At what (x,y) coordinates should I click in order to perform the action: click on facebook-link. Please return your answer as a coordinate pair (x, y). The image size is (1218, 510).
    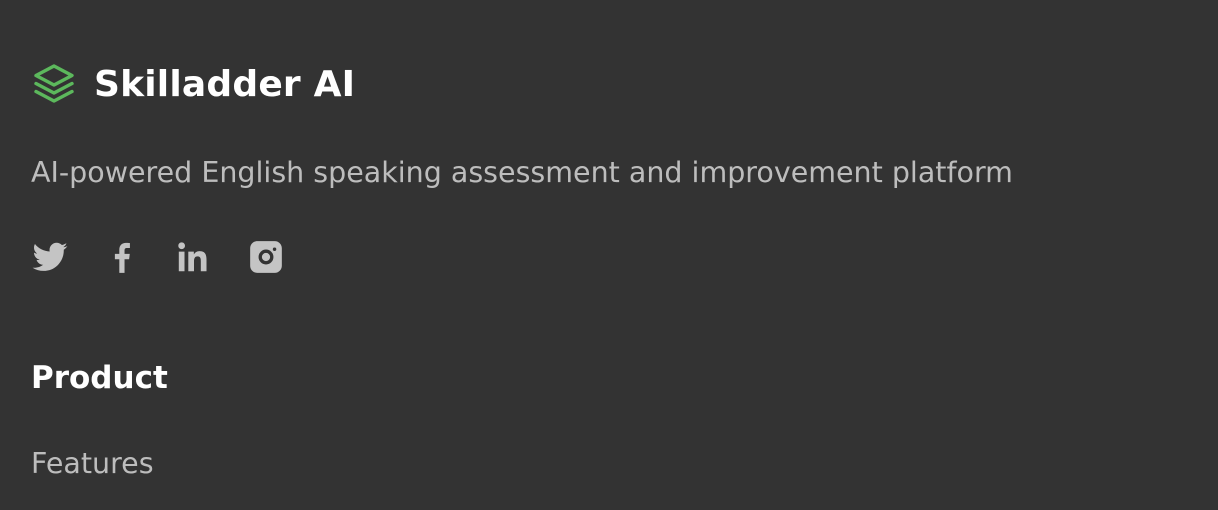
    Looking at the image, I should click on (122, 257).